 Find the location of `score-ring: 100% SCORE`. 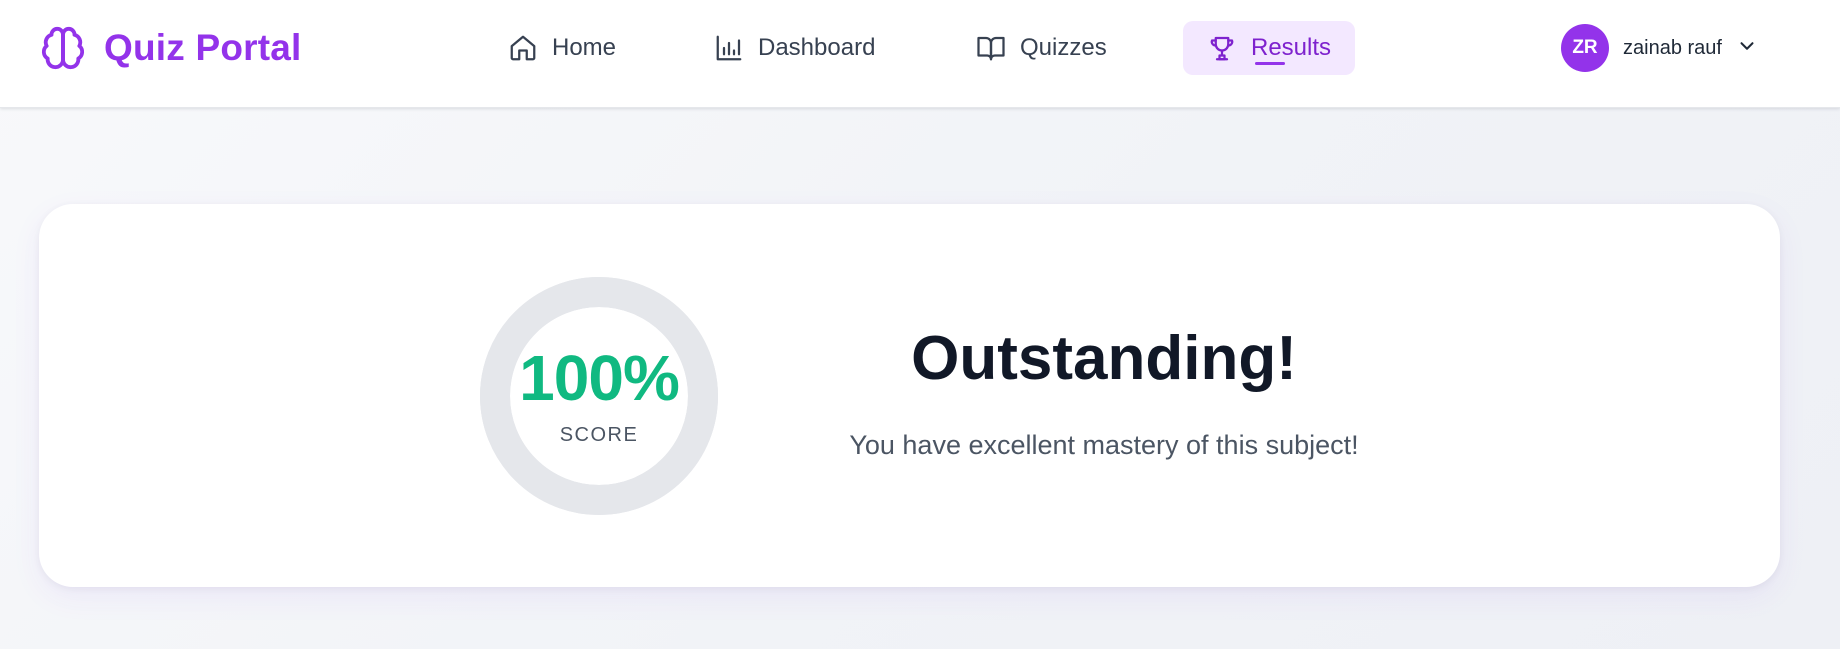

score-ring: 100% SCORE is located at coordinates (599, 396).